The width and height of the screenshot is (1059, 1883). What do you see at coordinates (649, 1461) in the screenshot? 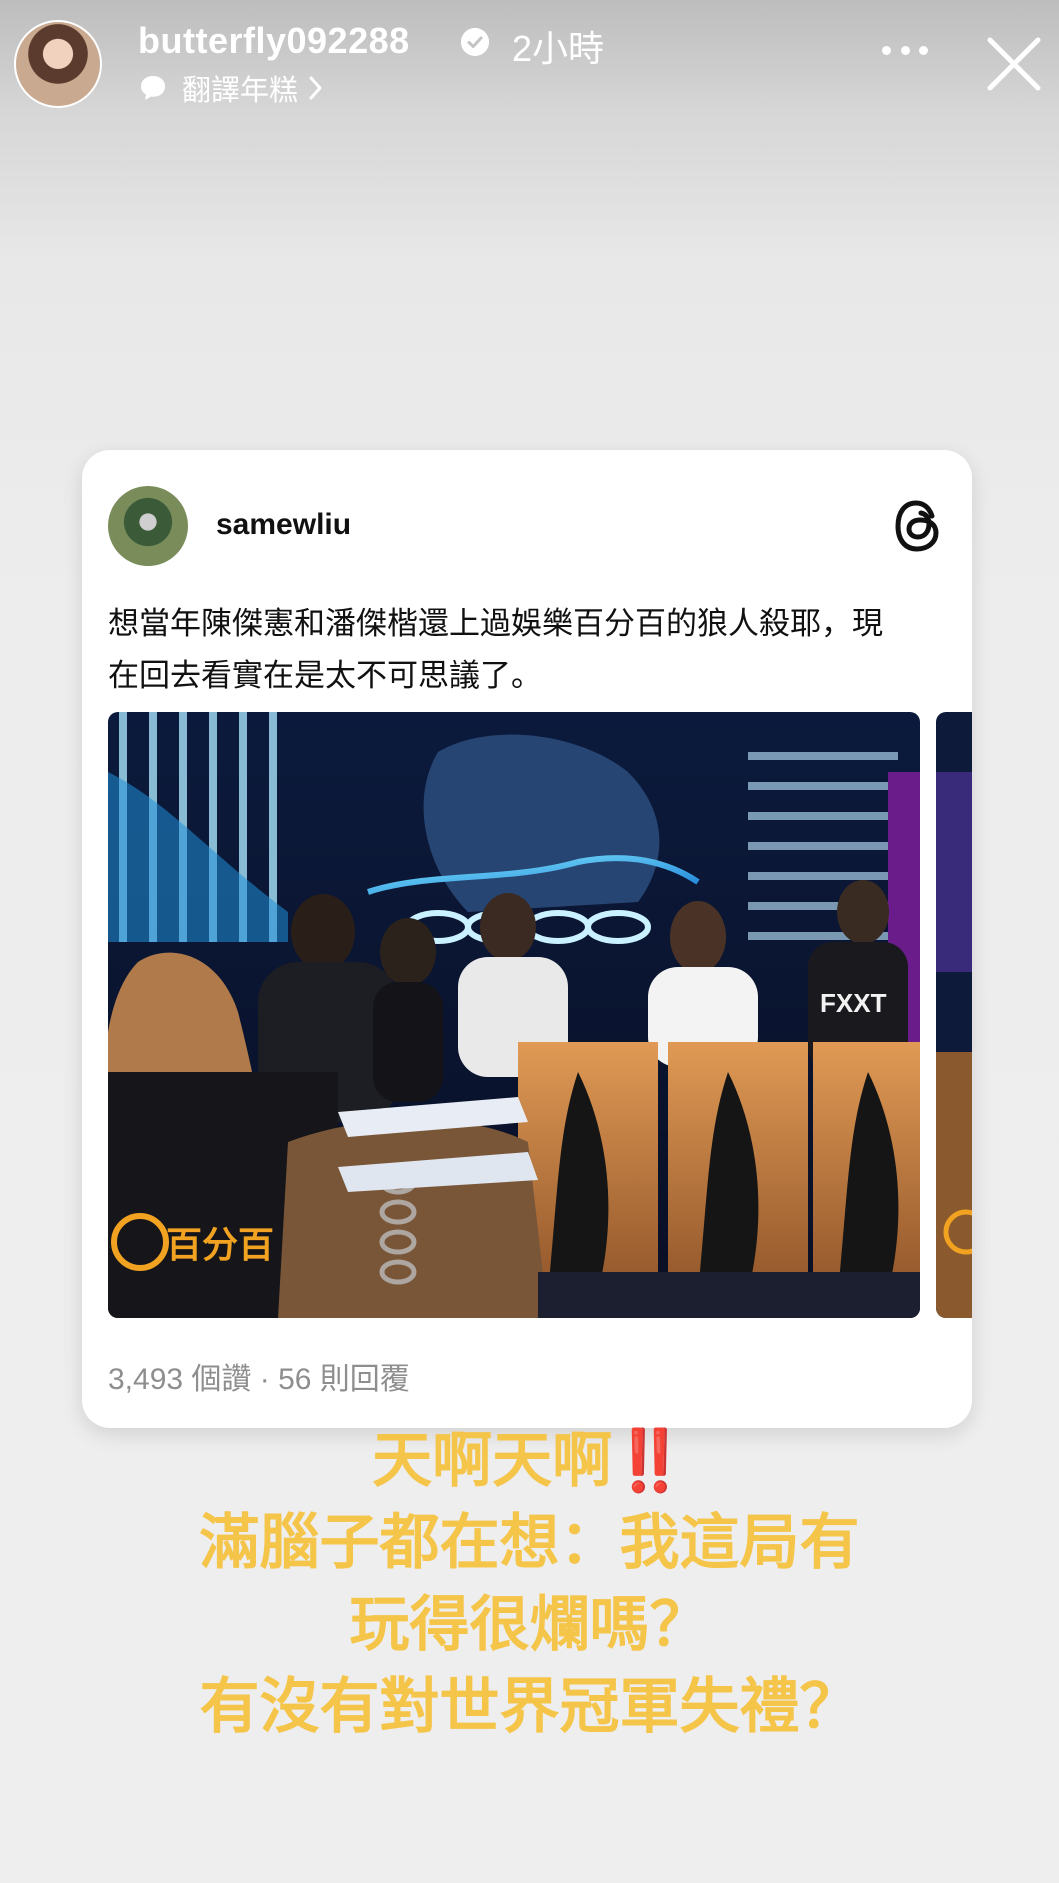
I see `double-exclamation-icon: ‼️` at bounding box center [649, 1461].